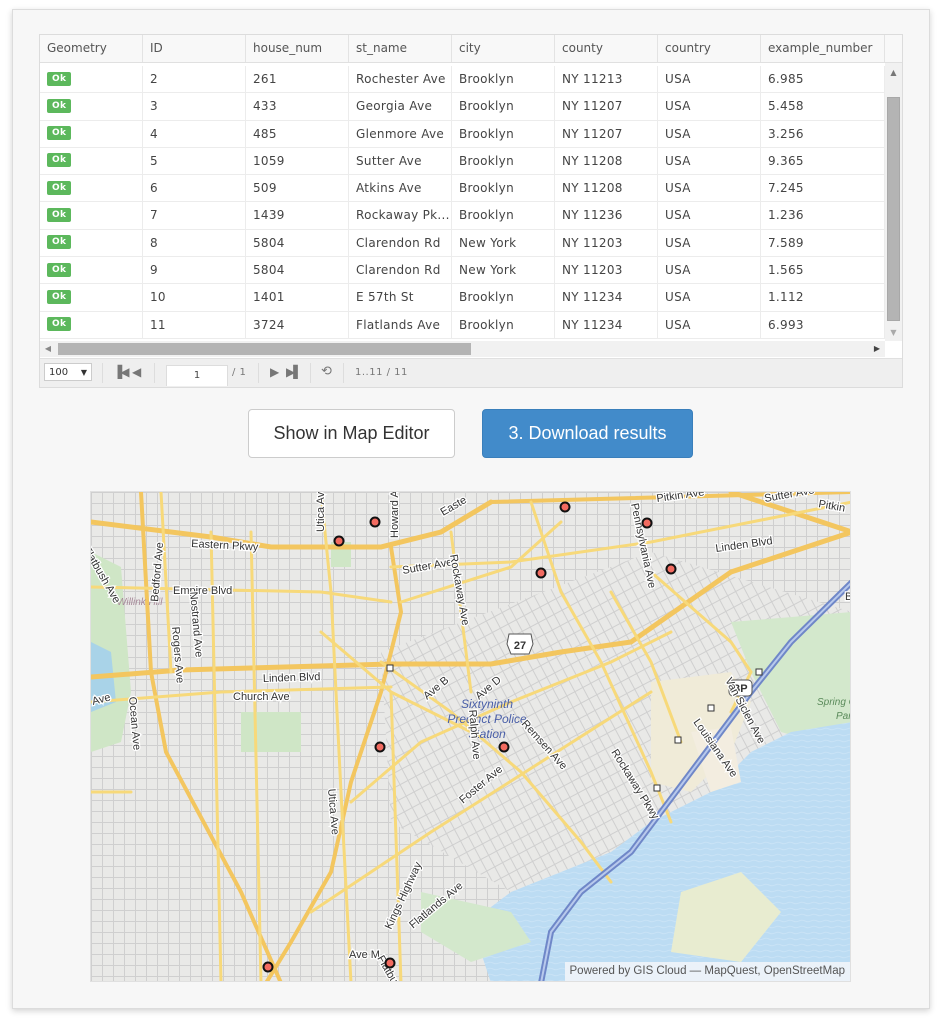  I want to click on column-header-country: country, so click(709, 48).